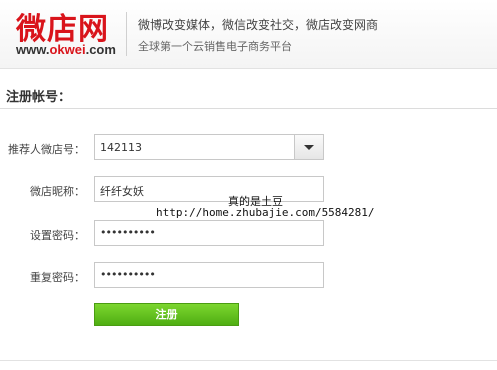  What do you see at coordinates (33, 49) in the screenshot?
I see `logo-url-prefix: www.` at bounding box center [33, 49].